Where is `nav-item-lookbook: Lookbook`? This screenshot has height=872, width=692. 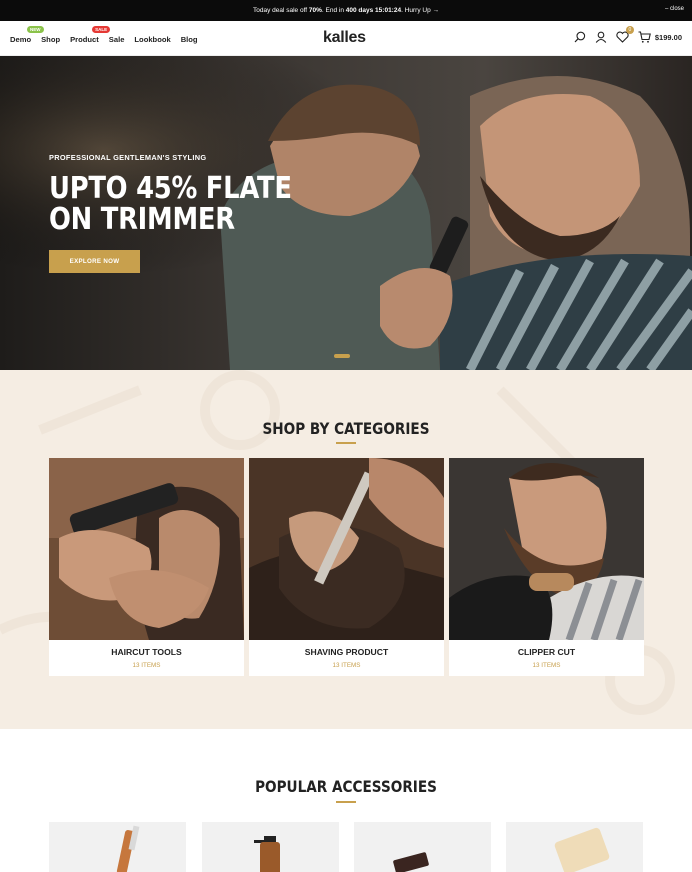
nav-item-lookbook: Lookbook is located at coordinates (152, 39).